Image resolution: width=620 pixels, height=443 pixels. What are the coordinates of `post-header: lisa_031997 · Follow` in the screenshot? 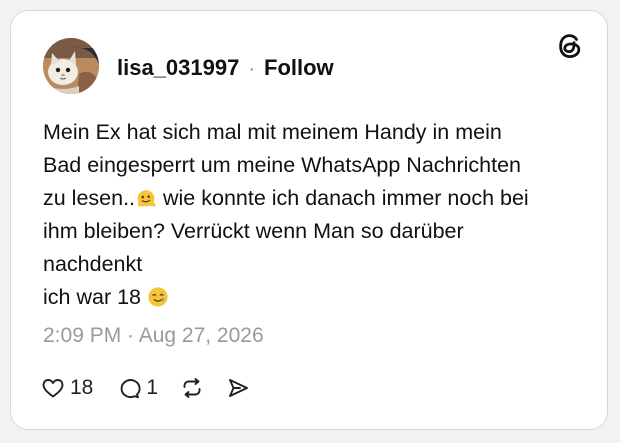 It's located at (225, 68).